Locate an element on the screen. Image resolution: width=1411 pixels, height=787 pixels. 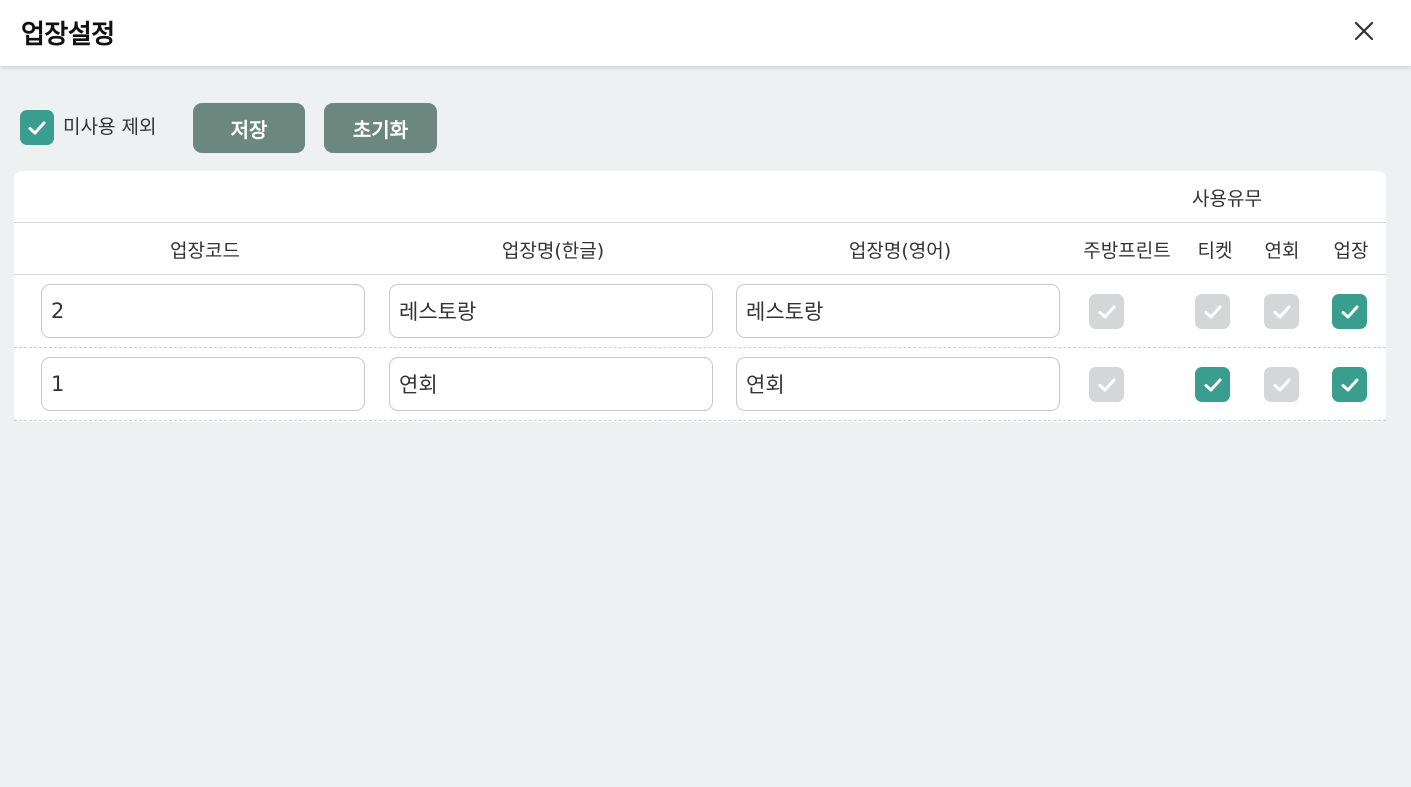
usage-group-label: 사용유무 is located at coordinates (1227, 199).